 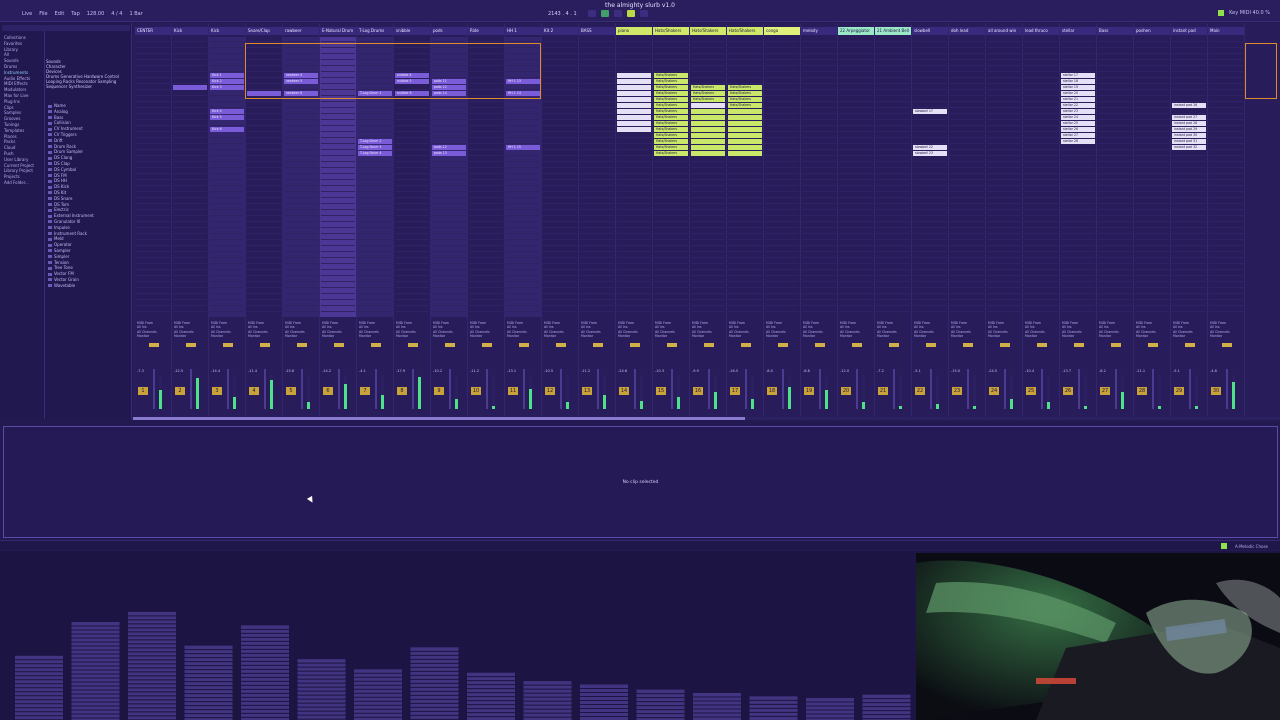 What do you see at coordinates (439, 391) in the screenshot?
I see `track-activator-button: 9` at bounding box center [439, 391].